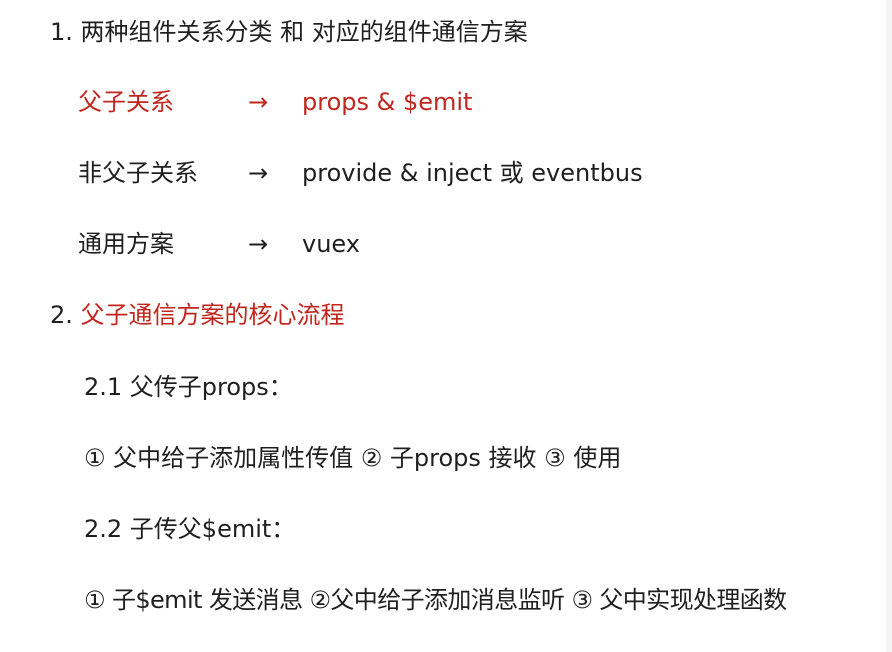 This screenshot has width=892, height=652. I want to click on relation-label: 通用方案, so click(126, 244).